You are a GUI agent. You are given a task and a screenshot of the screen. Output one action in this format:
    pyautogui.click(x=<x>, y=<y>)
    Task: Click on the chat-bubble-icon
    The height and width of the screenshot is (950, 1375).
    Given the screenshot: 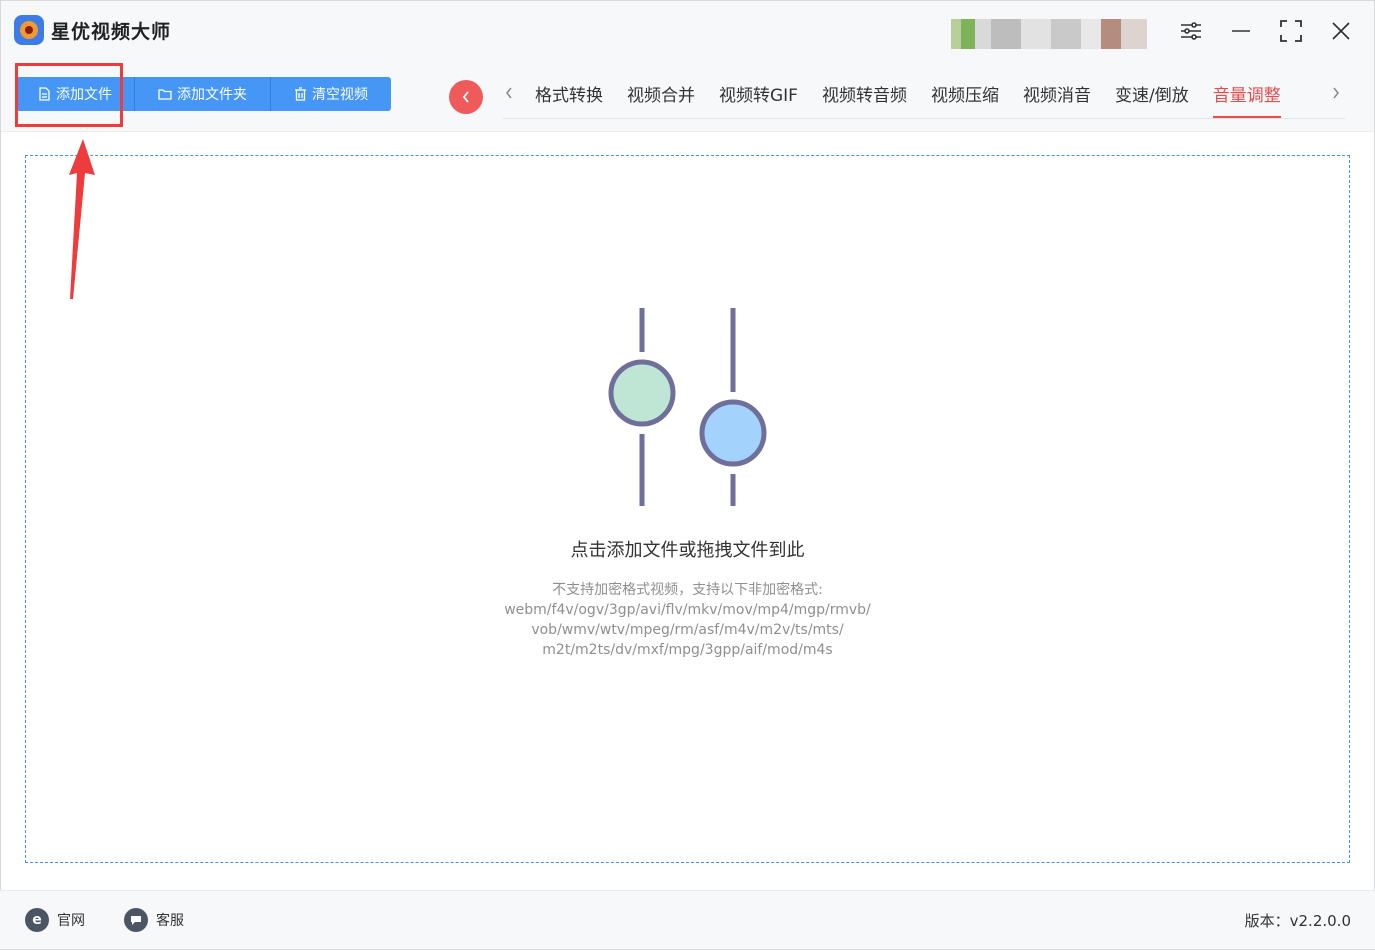 What is the action you would take?
    pyautogui.click(x=136, y=920)
    